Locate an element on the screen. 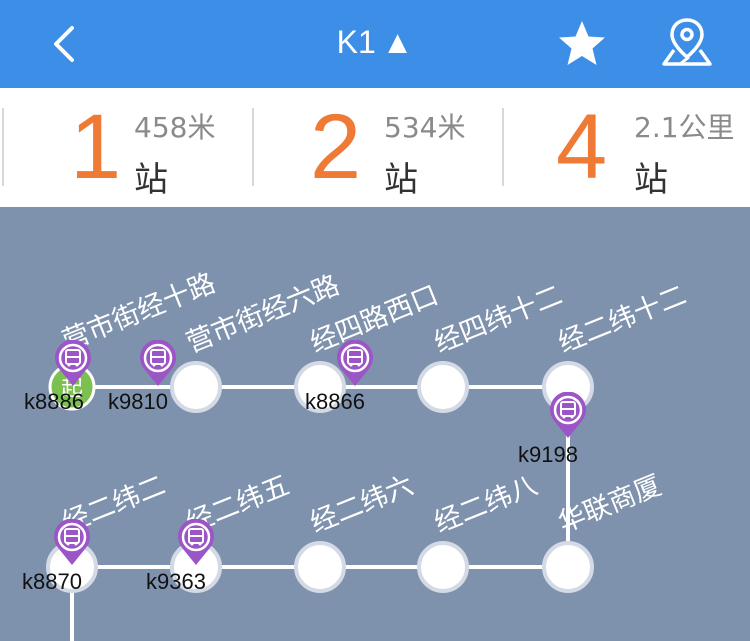  stops-away-count: 1 is located at coordinates (96, 147).